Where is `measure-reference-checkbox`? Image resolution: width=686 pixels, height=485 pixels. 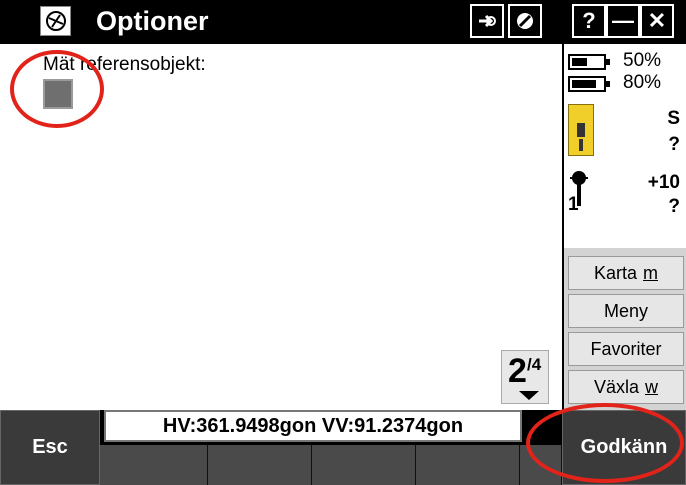 measure-reference-checkbox is located at coordinates (58, 94).